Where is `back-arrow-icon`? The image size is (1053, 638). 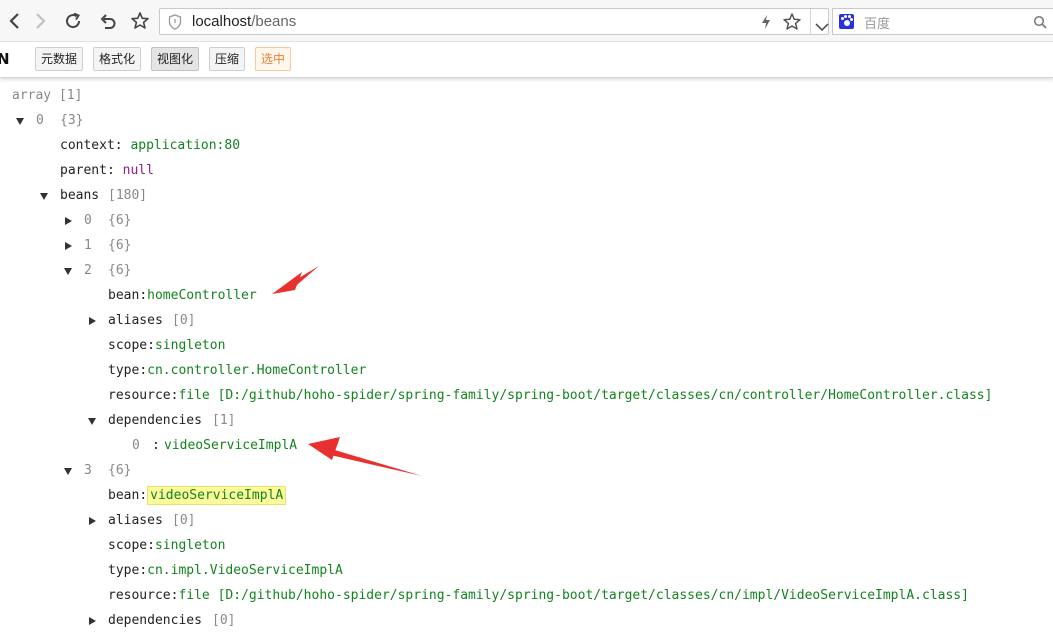
back-arrow-icon is located at coordinates (14, 21).